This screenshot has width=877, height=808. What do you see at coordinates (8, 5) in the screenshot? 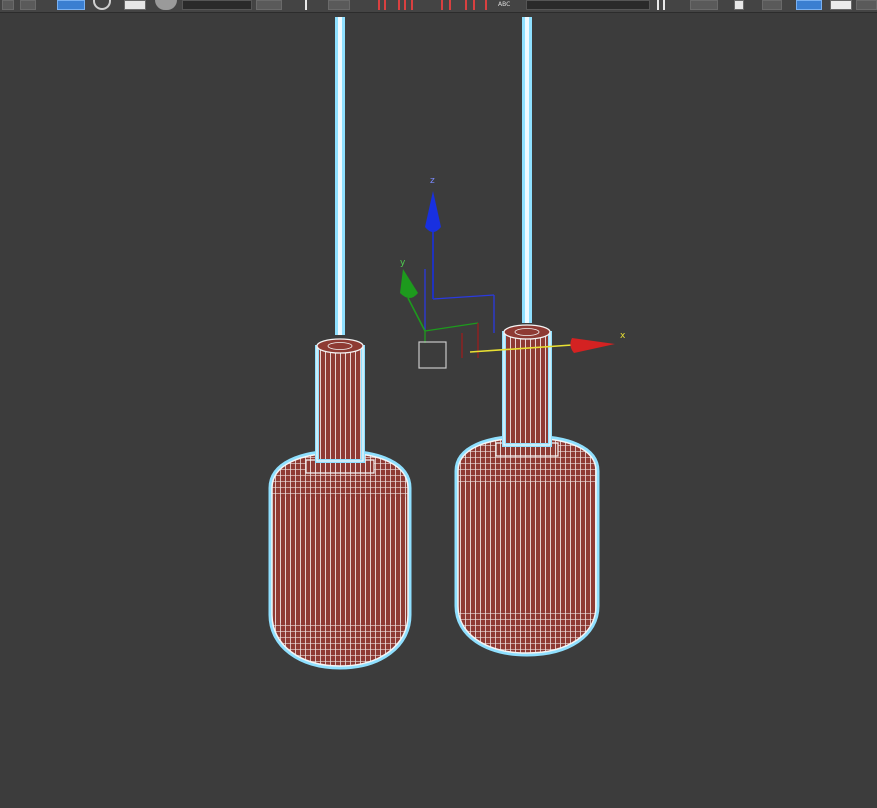
I see `select-region-button` at bounding box center [8, 5].